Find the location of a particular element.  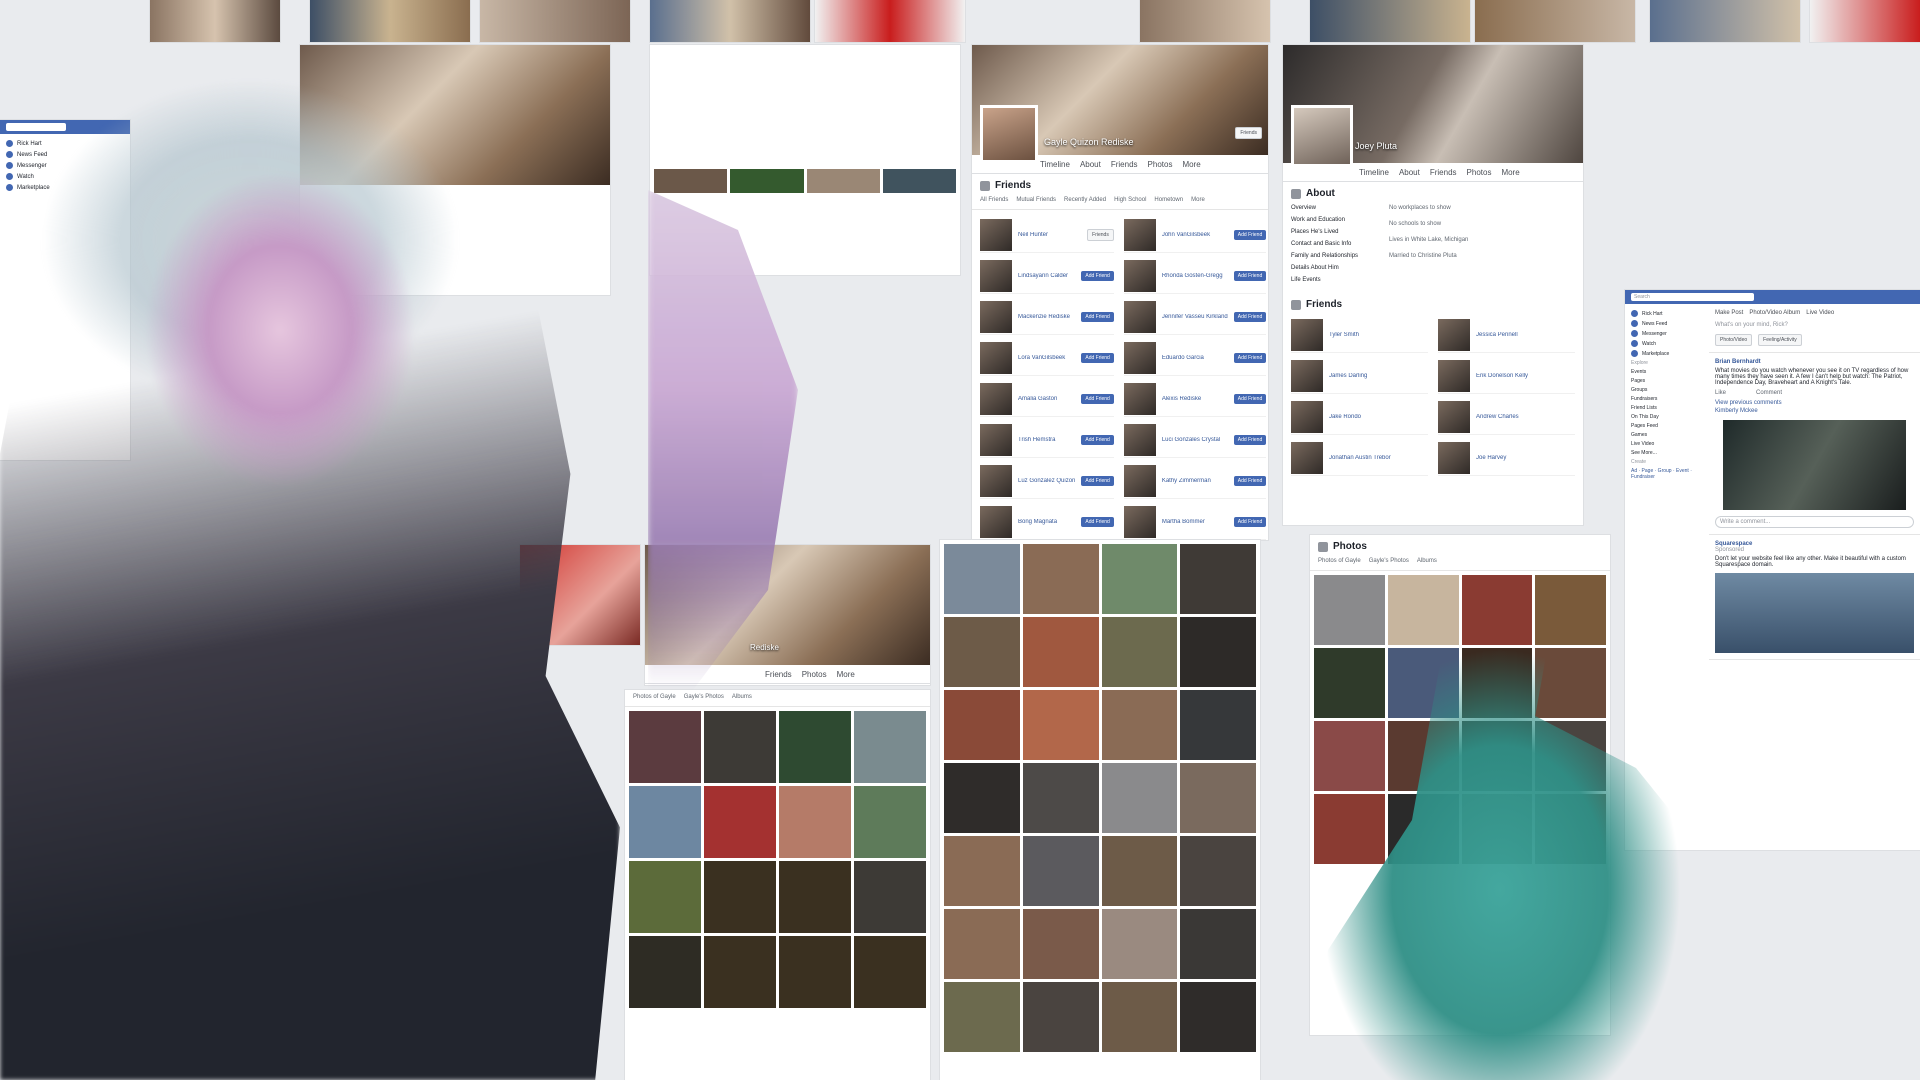

explore-pages: Pages is located at coordinates (1667, 381).